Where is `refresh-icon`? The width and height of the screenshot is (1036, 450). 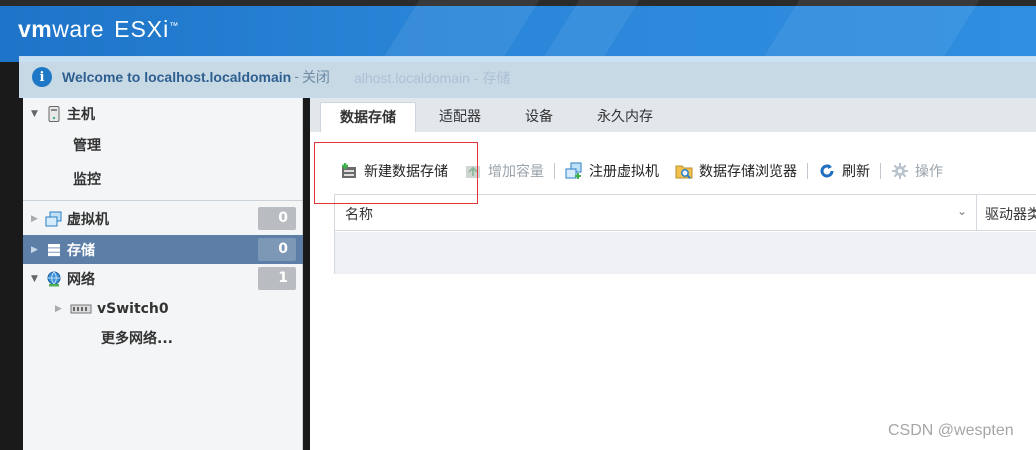
refresh-icon is located at coordinates (827, 171).